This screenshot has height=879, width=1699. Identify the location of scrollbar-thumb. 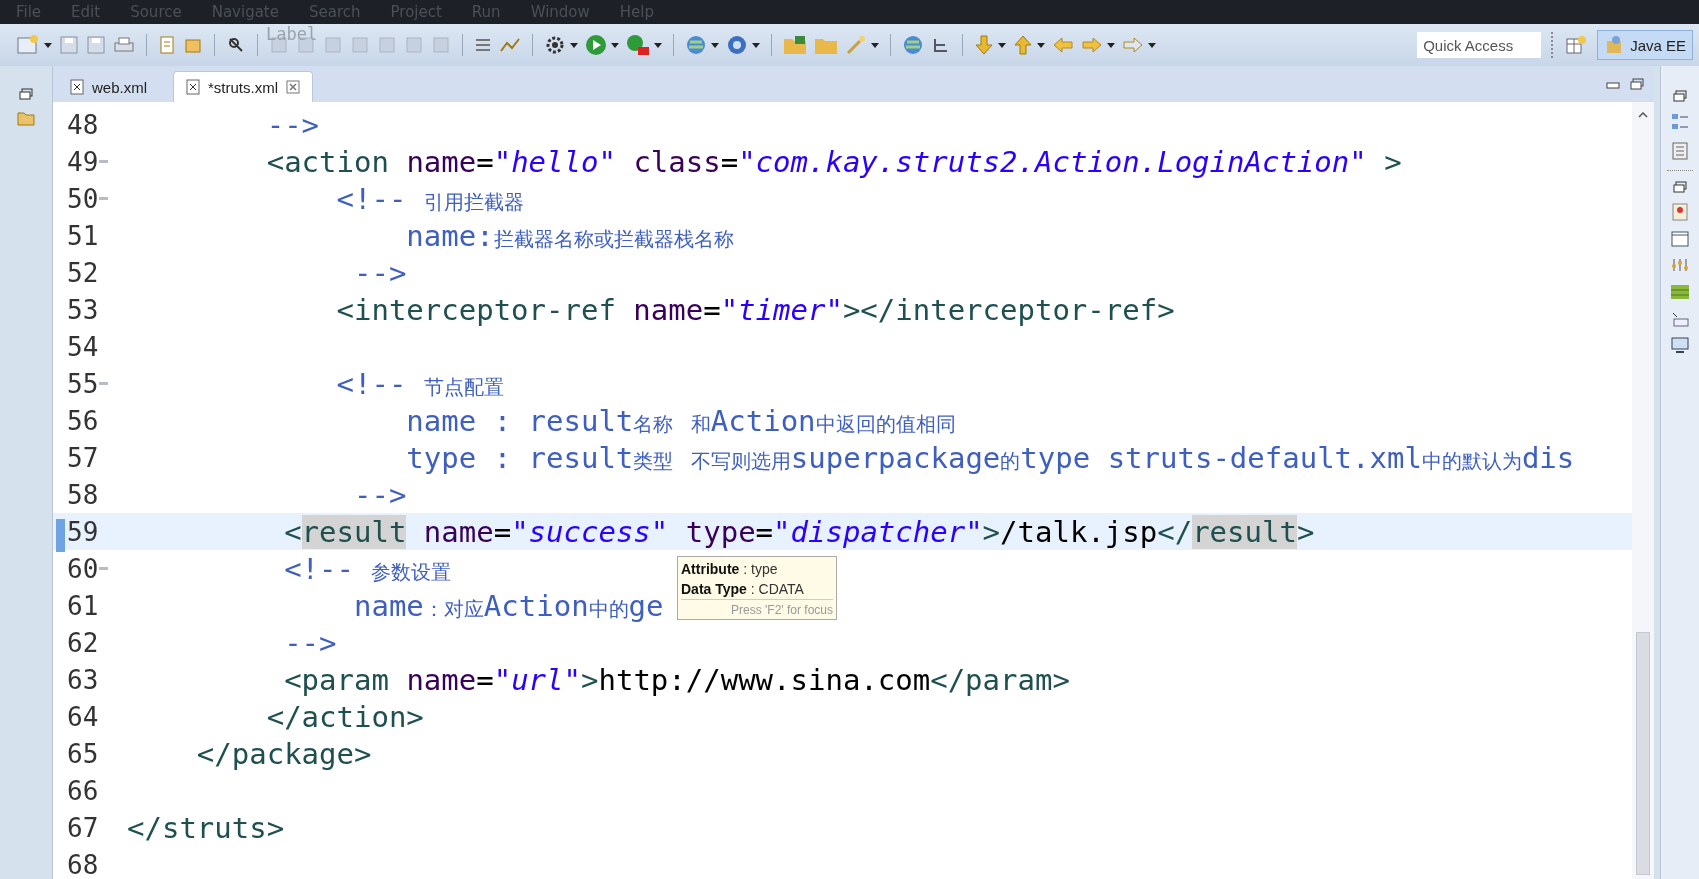
(1643, 753).